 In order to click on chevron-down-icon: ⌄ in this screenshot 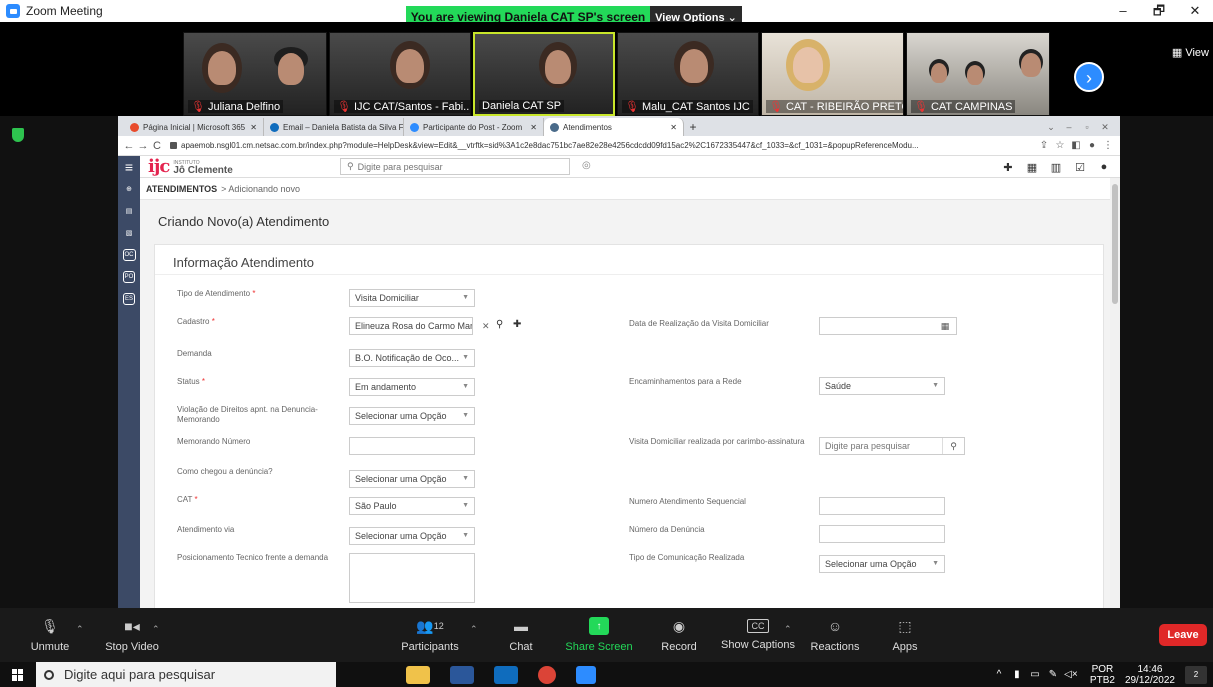, I will do `click(1051, 127)`.